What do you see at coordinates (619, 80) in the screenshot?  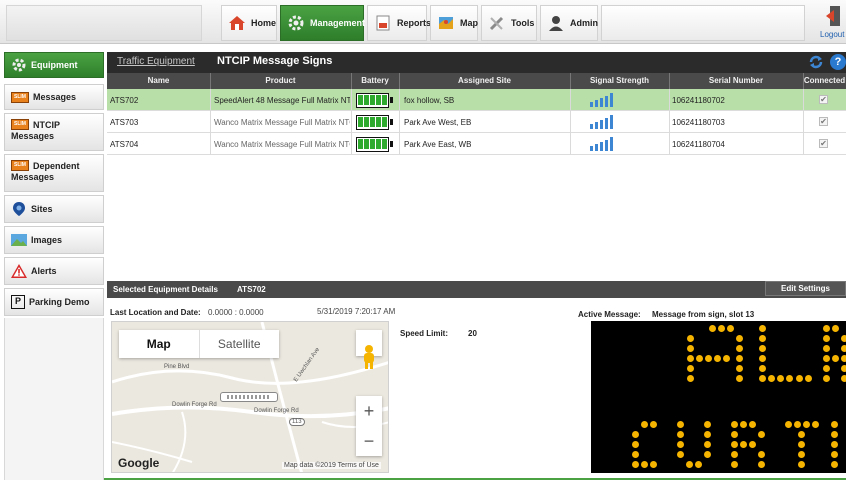 I see `column-header-signal-strength: Signal Strength` at bounding box center [619, 80].